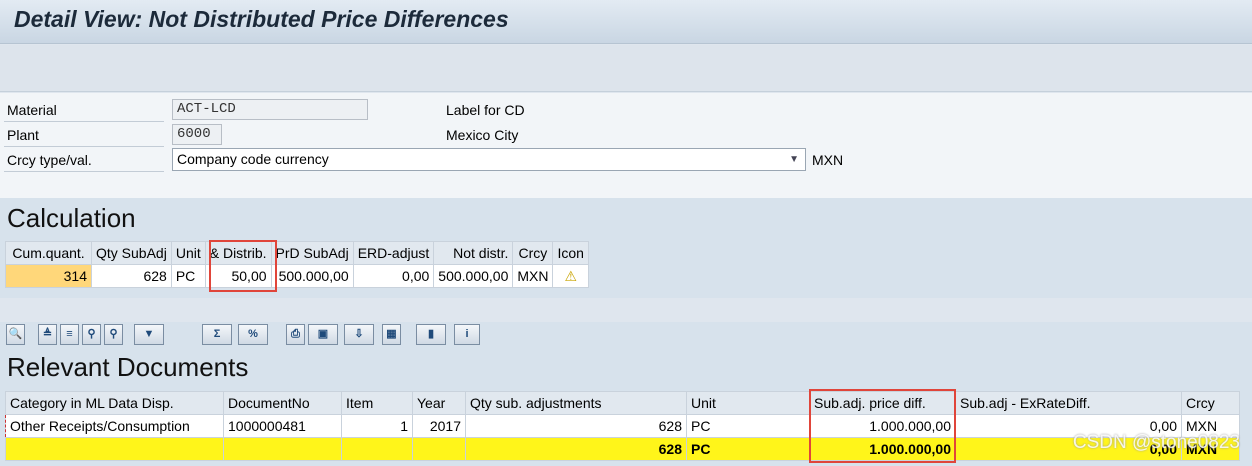  Describe the element at coordinates (473, 253) in the screenshot. I see `col-not-distr: Not distr.` at that location.